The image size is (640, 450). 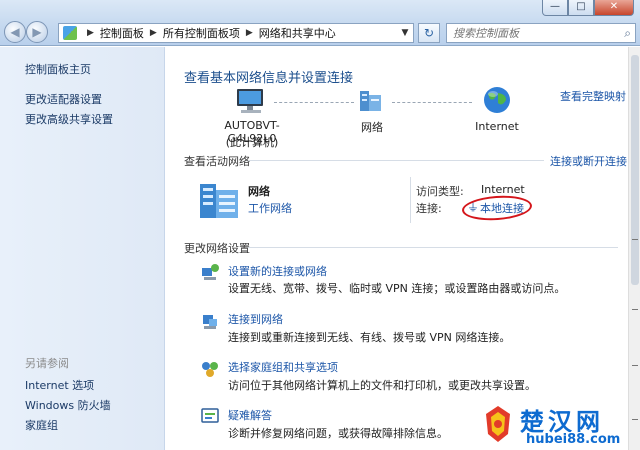 What do you see at coordinates (122, 33) in the screenshot?
I see `breadcrumb-control-panel: 控制面板` at bounding box center [122, 33].